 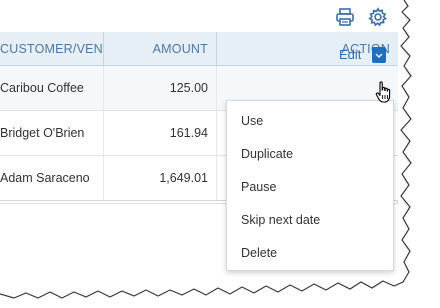 I want to click on action-dropdown-button, so click(x=379, y=55).